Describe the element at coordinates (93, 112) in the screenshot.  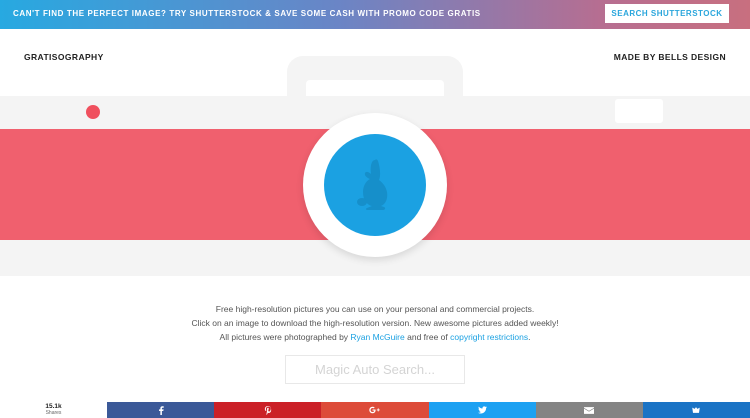
I see `camera-indicator-dot` at that location.